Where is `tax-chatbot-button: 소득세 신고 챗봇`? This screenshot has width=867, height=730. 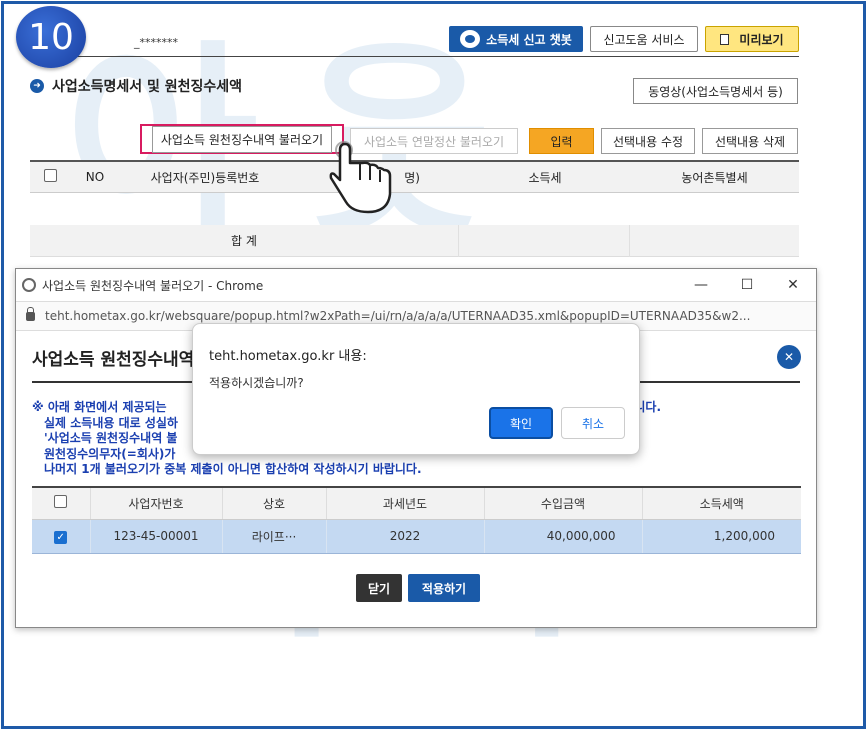 tax-chatbot-button: 소득세 신고 챗봇 is located at coordinates (516, 39).